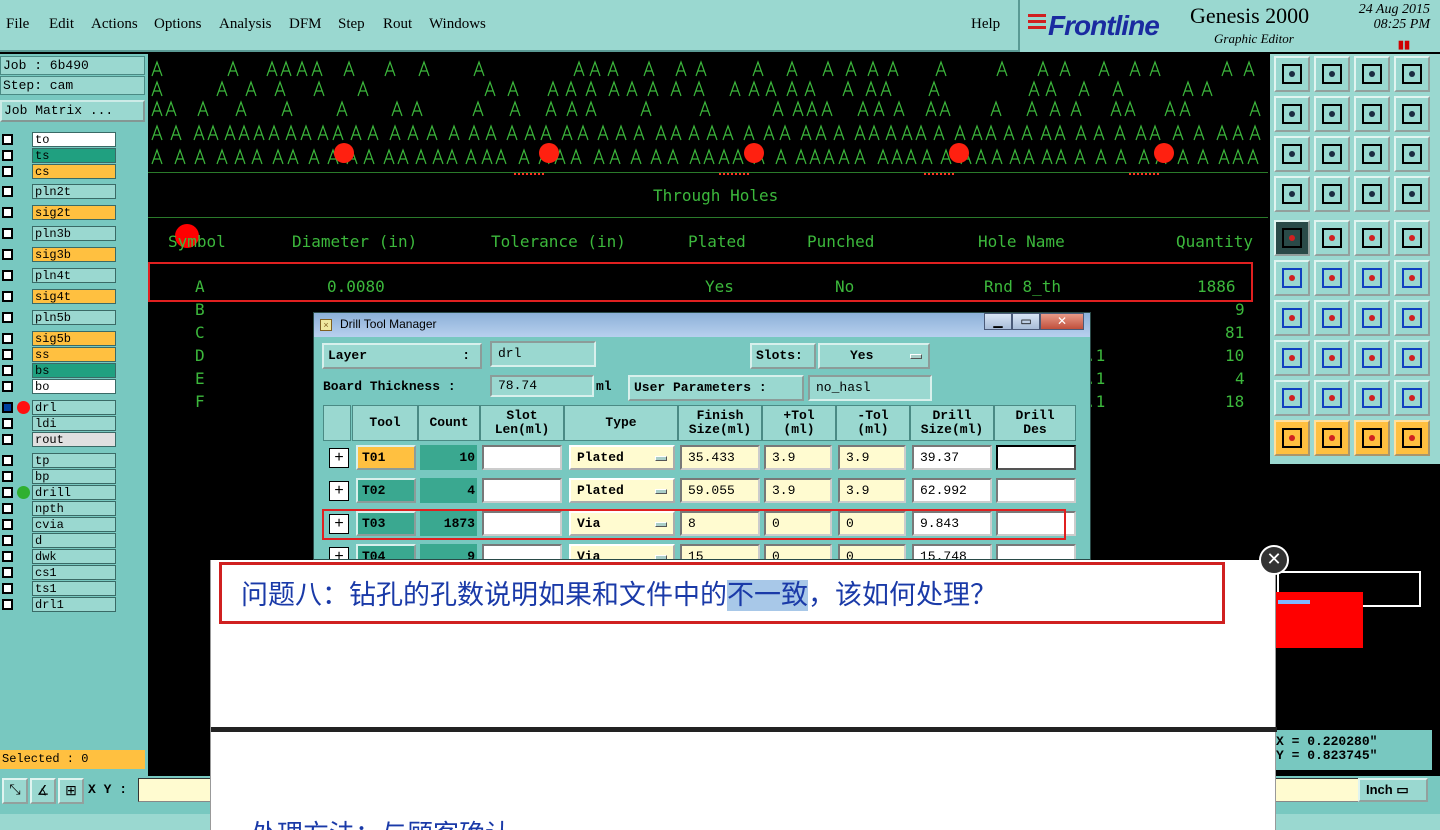  I want to click on grid-icon, so click(1332, 194).